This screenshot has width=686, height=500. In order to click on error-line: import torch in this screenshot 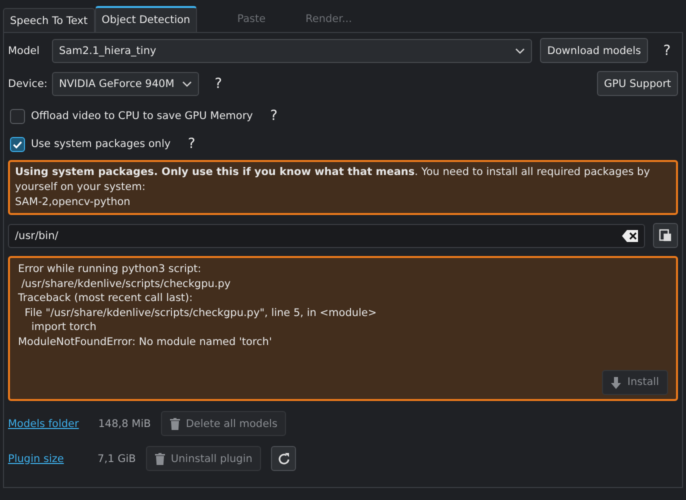, I will do `click(64, 327)`.